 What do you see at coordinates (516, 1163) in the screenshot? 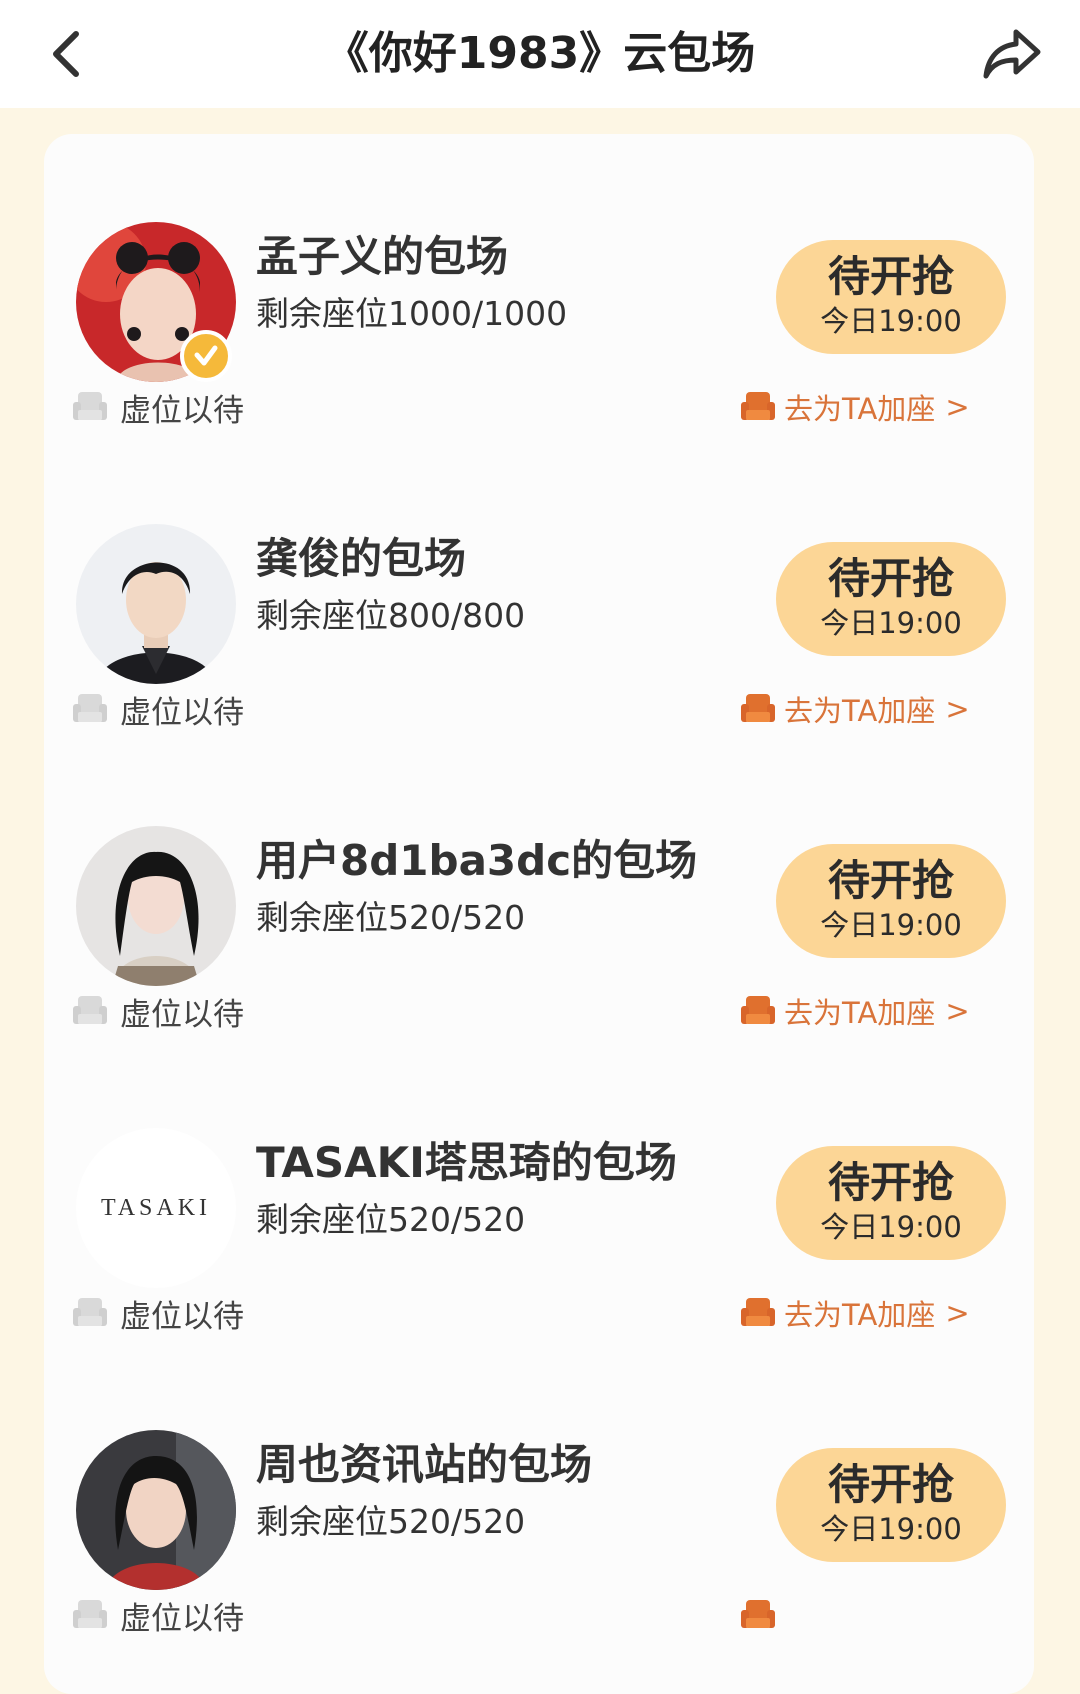
I see `screening-name: TASAKI塔思琦的包场` at bounding box center [516, 1163].